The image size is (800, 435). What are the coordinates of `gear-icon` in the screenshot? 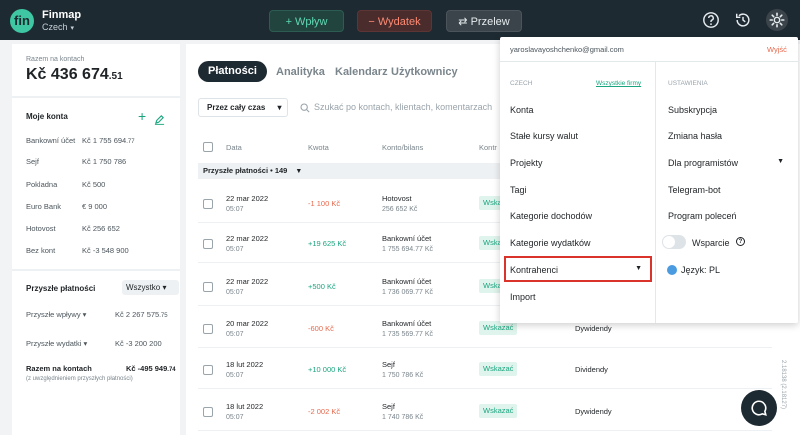 It's located at (777, 20).